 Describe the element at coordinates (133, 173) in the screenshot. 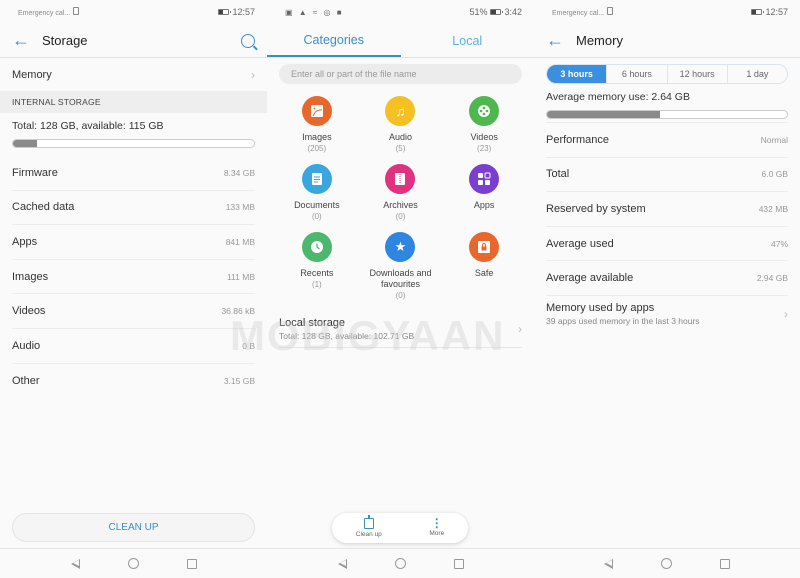

I see `storage-item: Firmware 8.34 GB` at that location.